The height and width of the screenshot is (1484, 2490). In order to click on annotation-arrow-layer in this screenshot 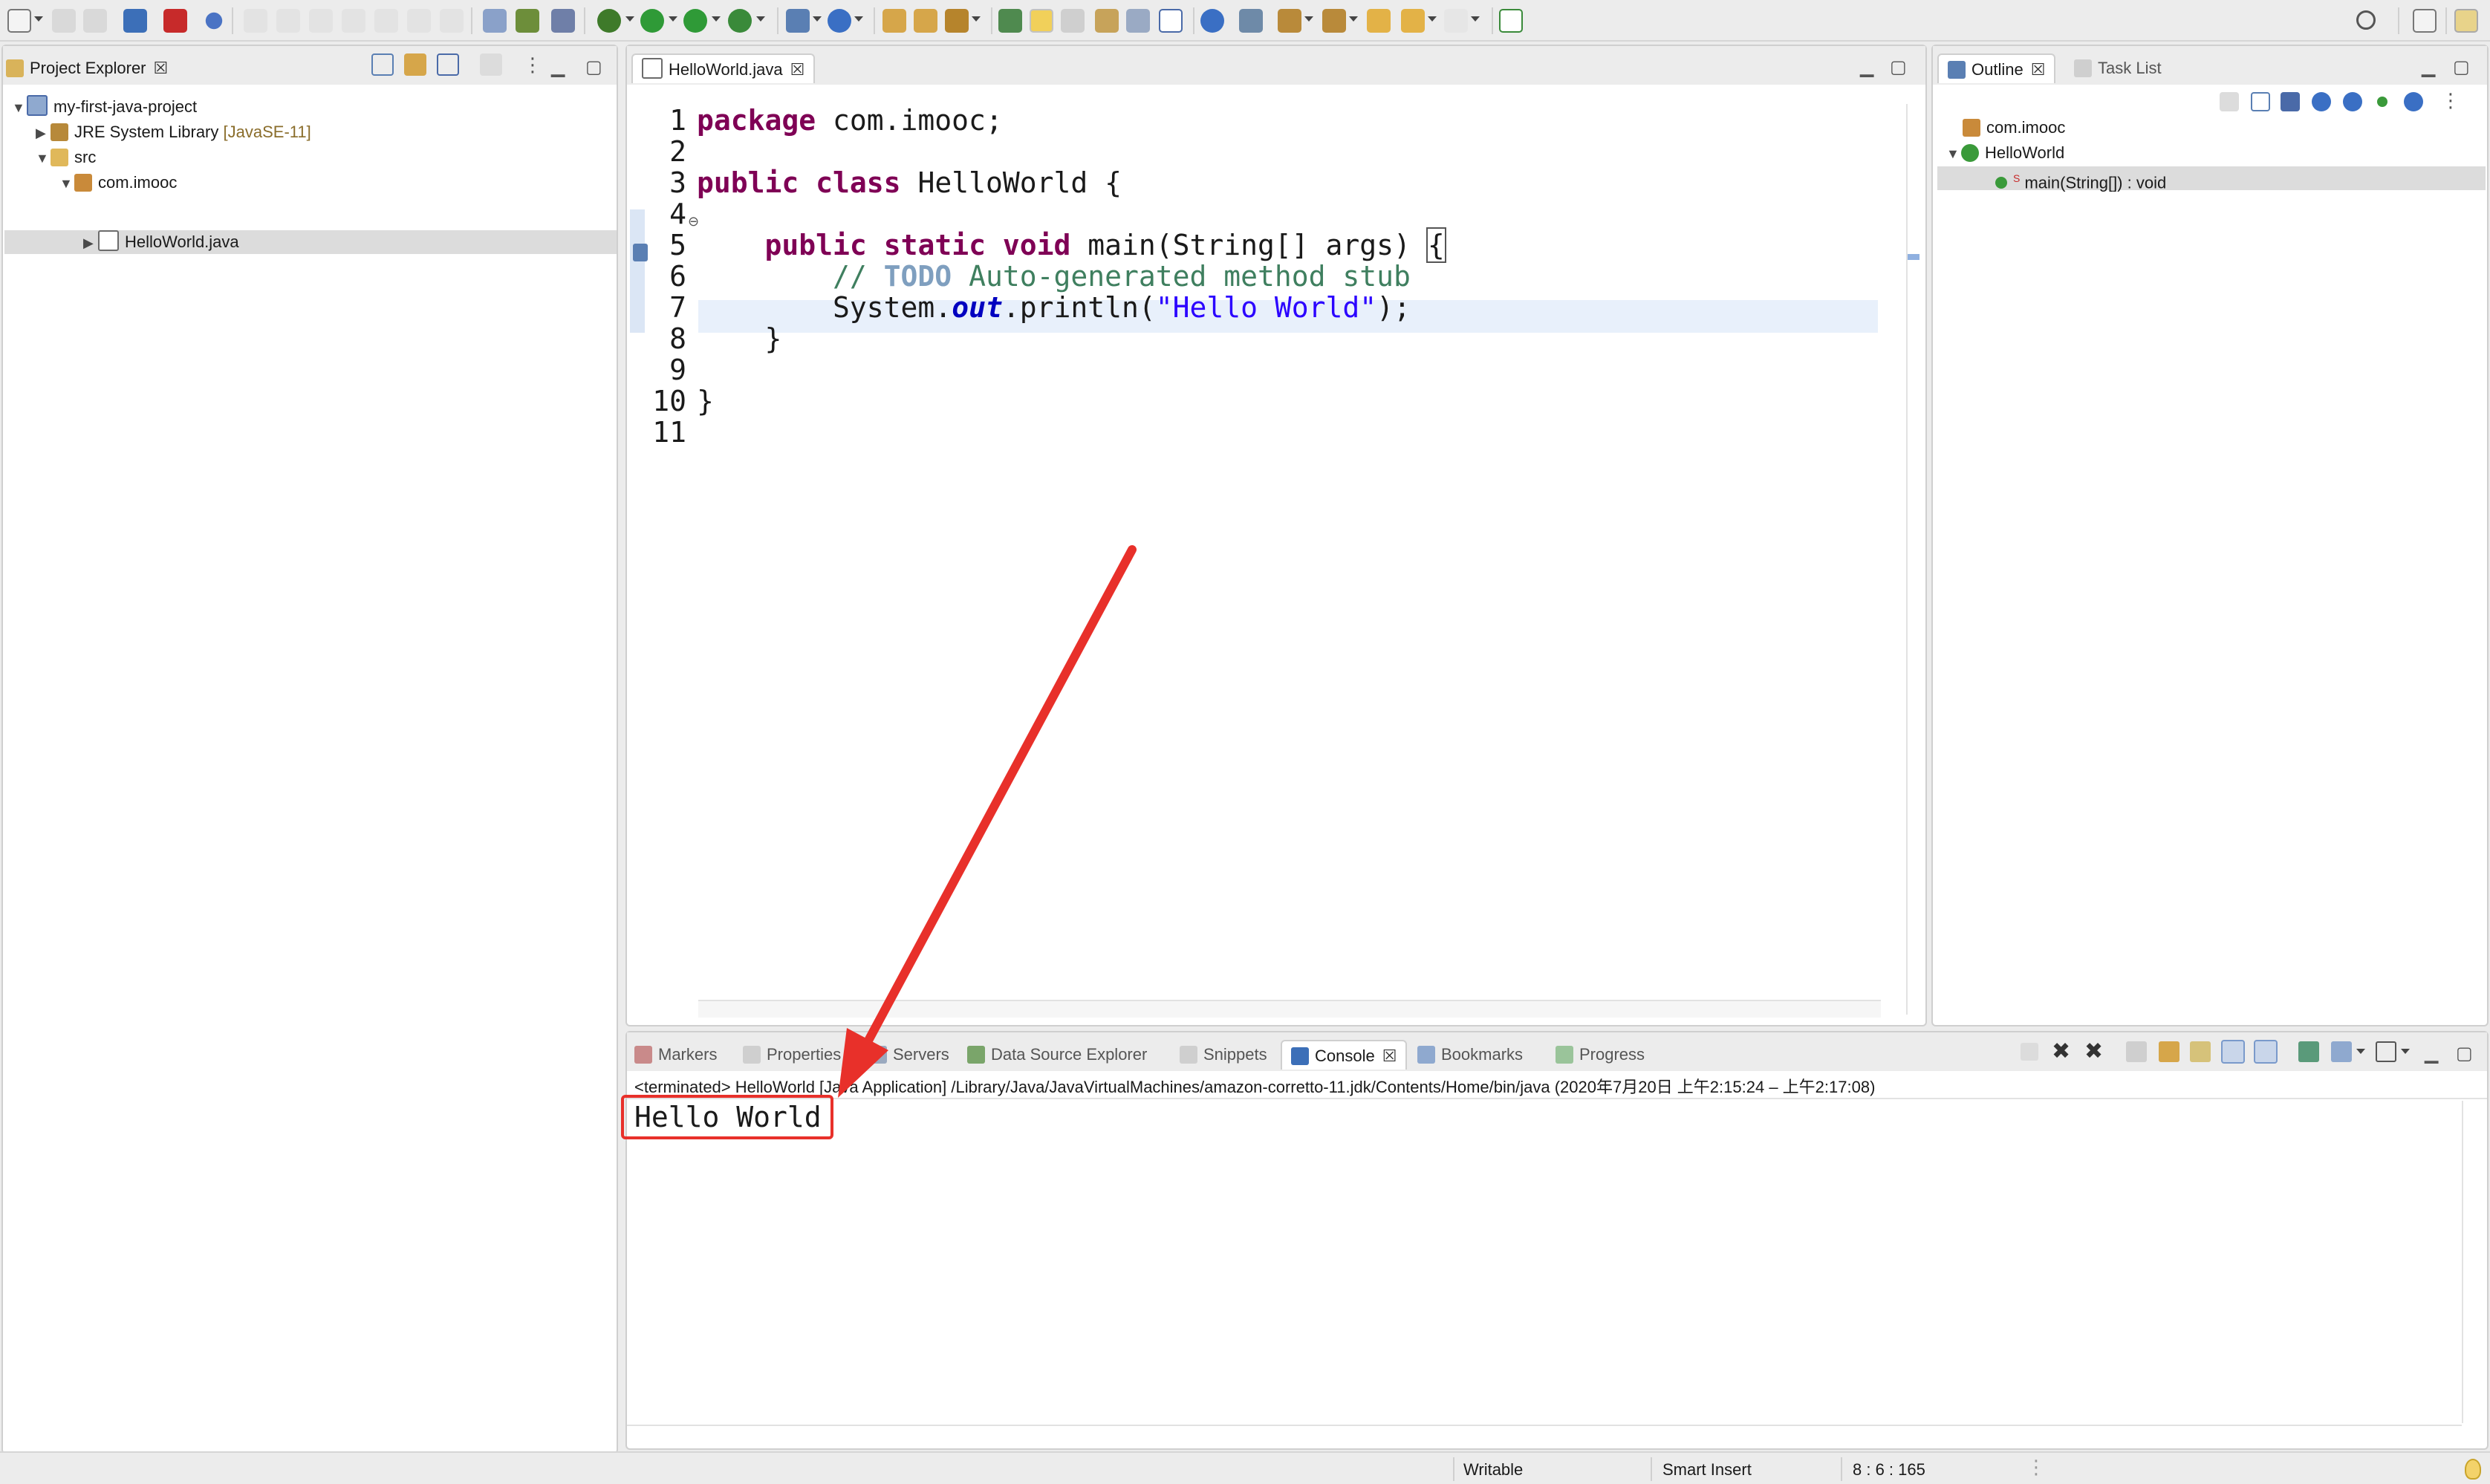, I will do `click(987, 822)`.